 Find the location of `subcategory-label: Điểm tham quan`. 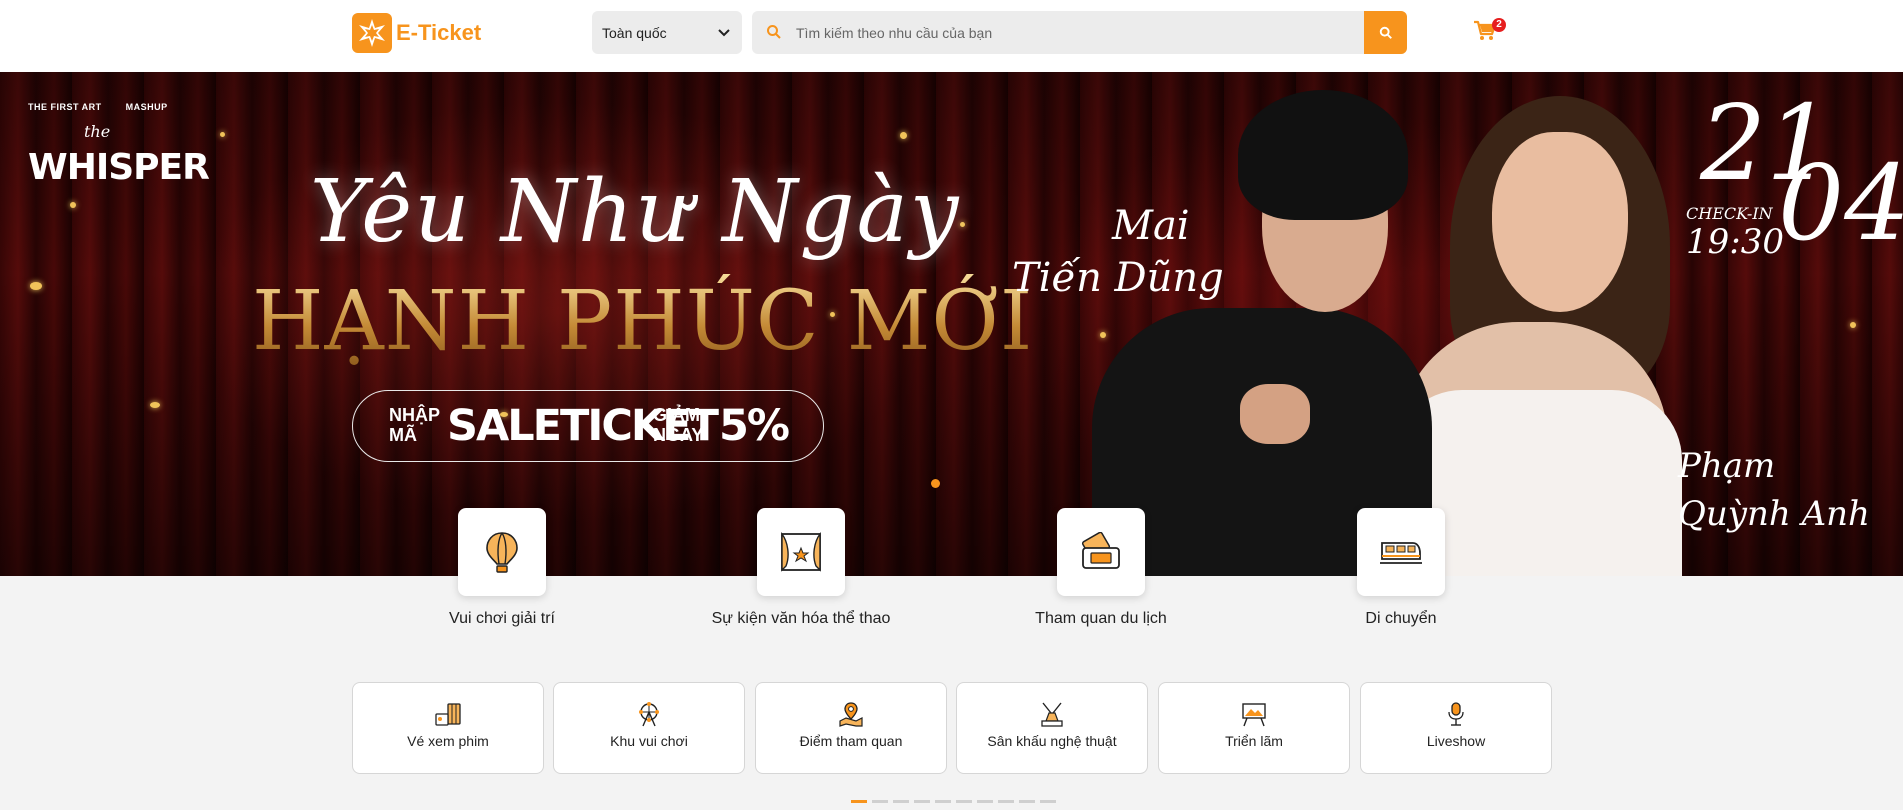

subcategory-label: Điểm tham quan is located at coordinates (851, 741).